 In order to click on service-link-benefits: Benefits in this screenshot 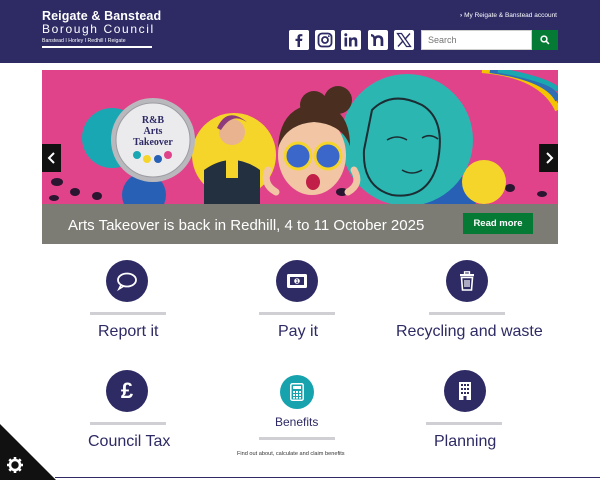, I will do `click(296, 422)`.